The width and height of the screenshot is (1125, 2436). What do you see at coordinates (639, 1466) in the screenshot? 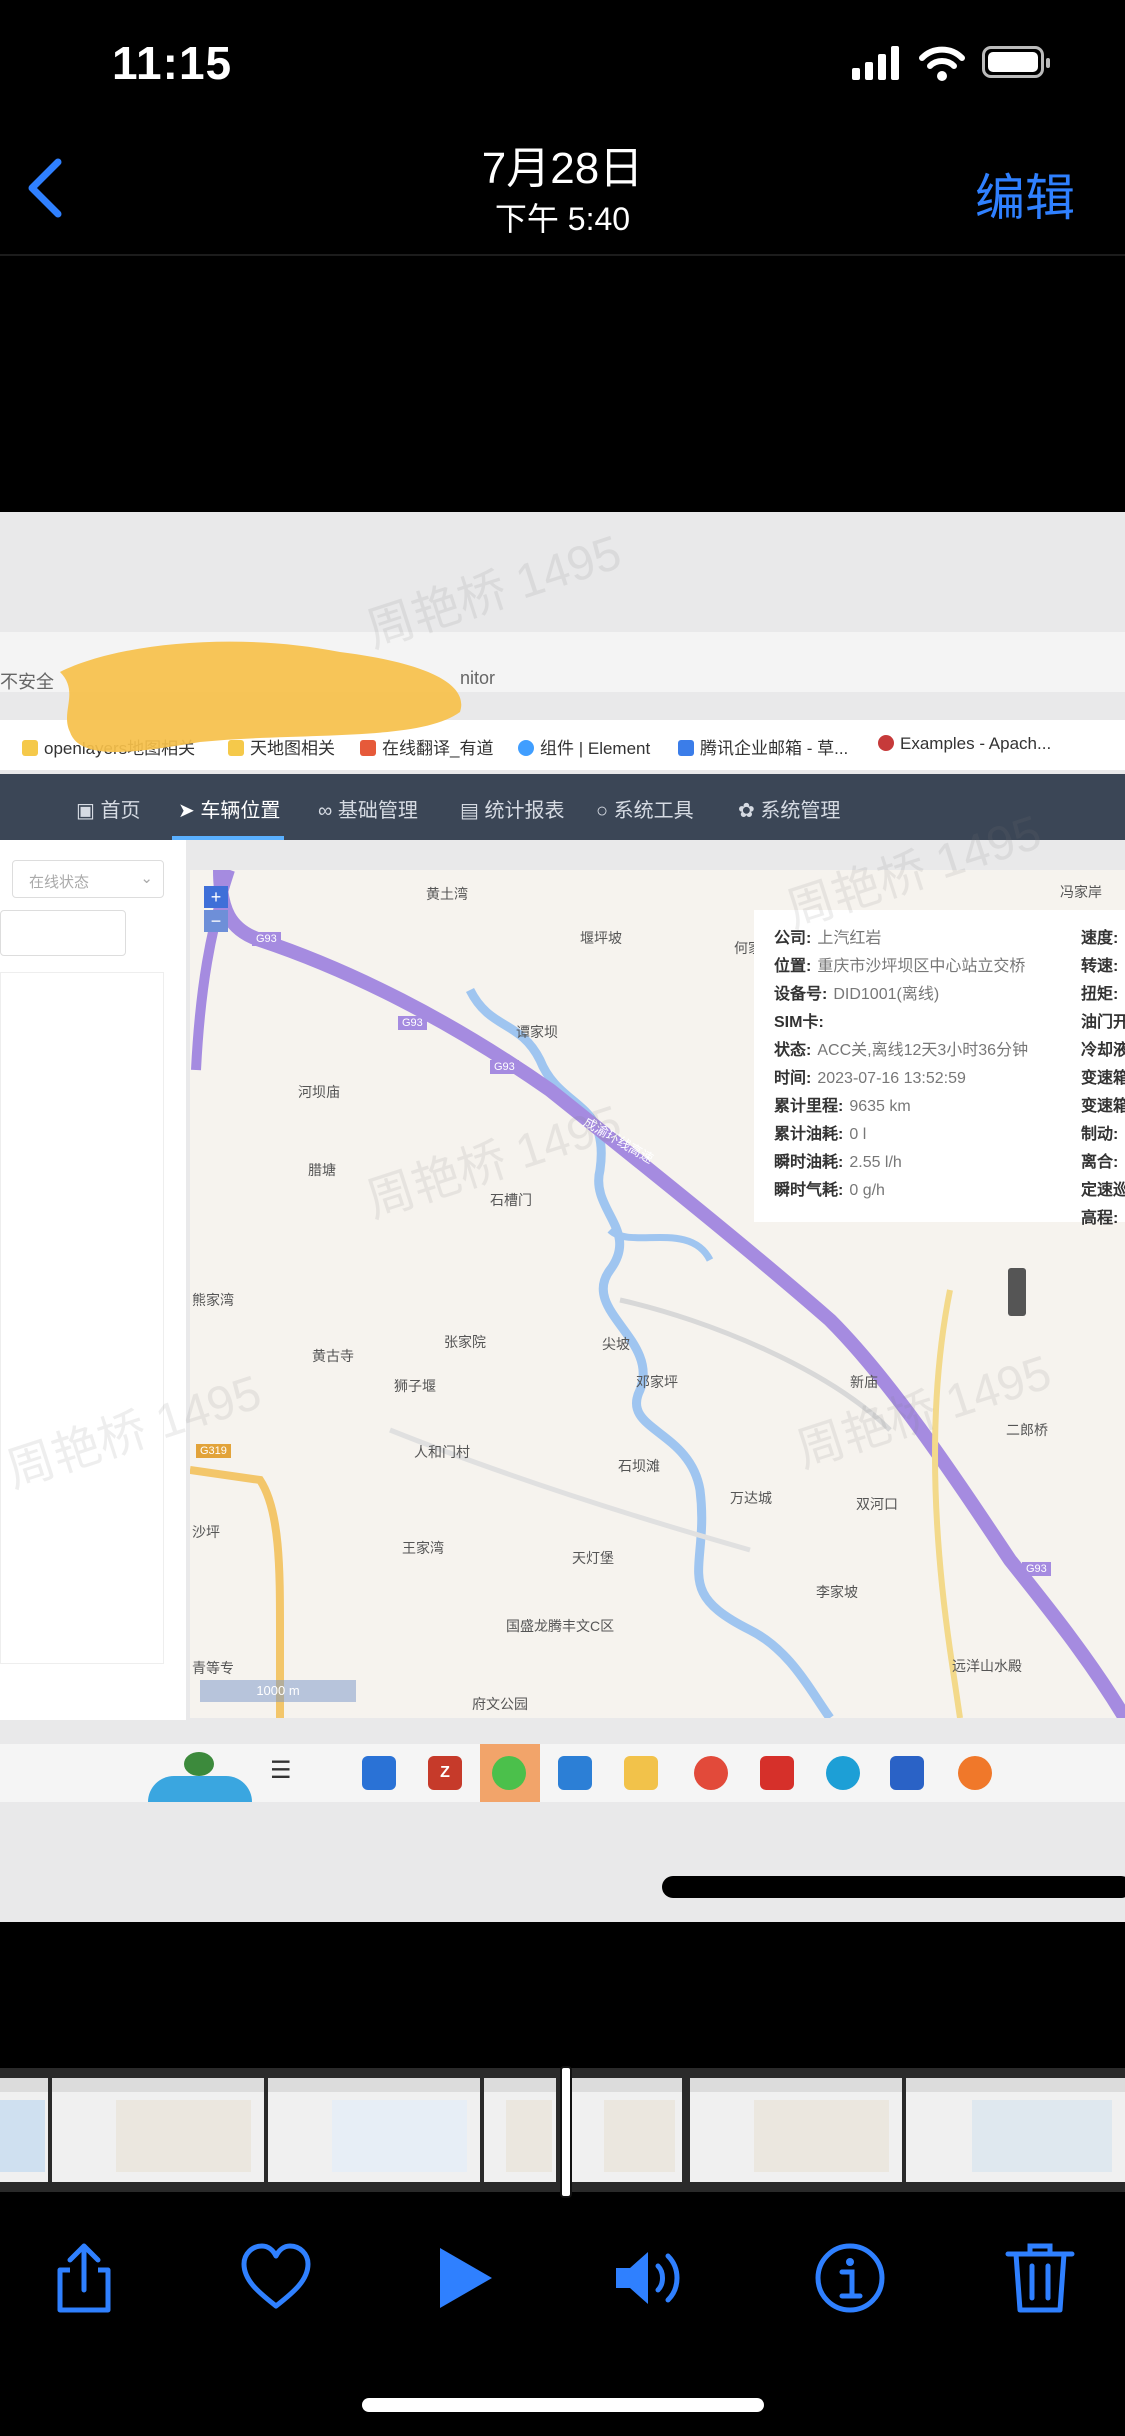
I see `map-place-label: 石坝滩` at bounding box center [639, 1466].